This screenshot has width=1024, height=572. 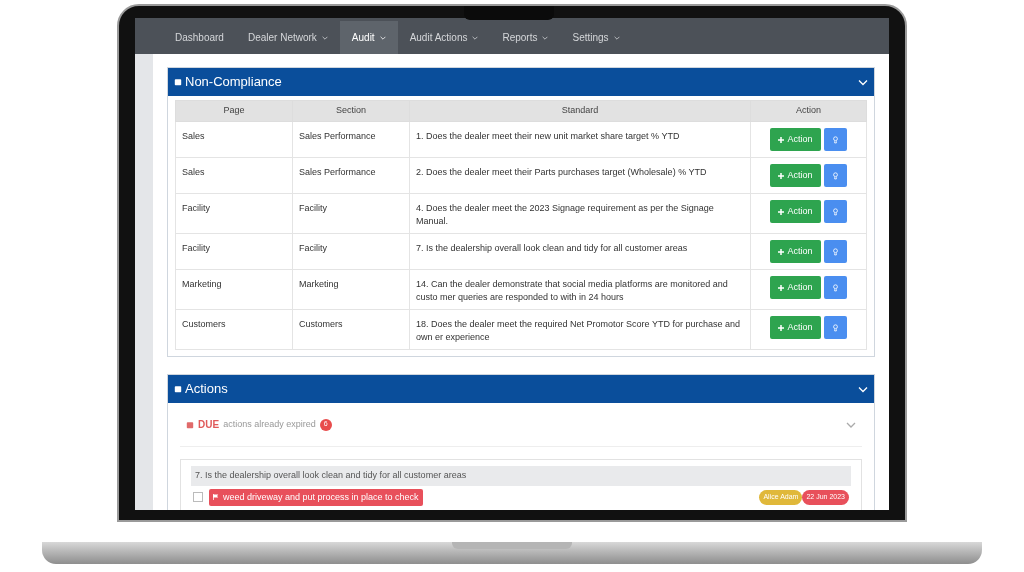 I want to click on panel-header: Actions, so click(x=521, y=389).